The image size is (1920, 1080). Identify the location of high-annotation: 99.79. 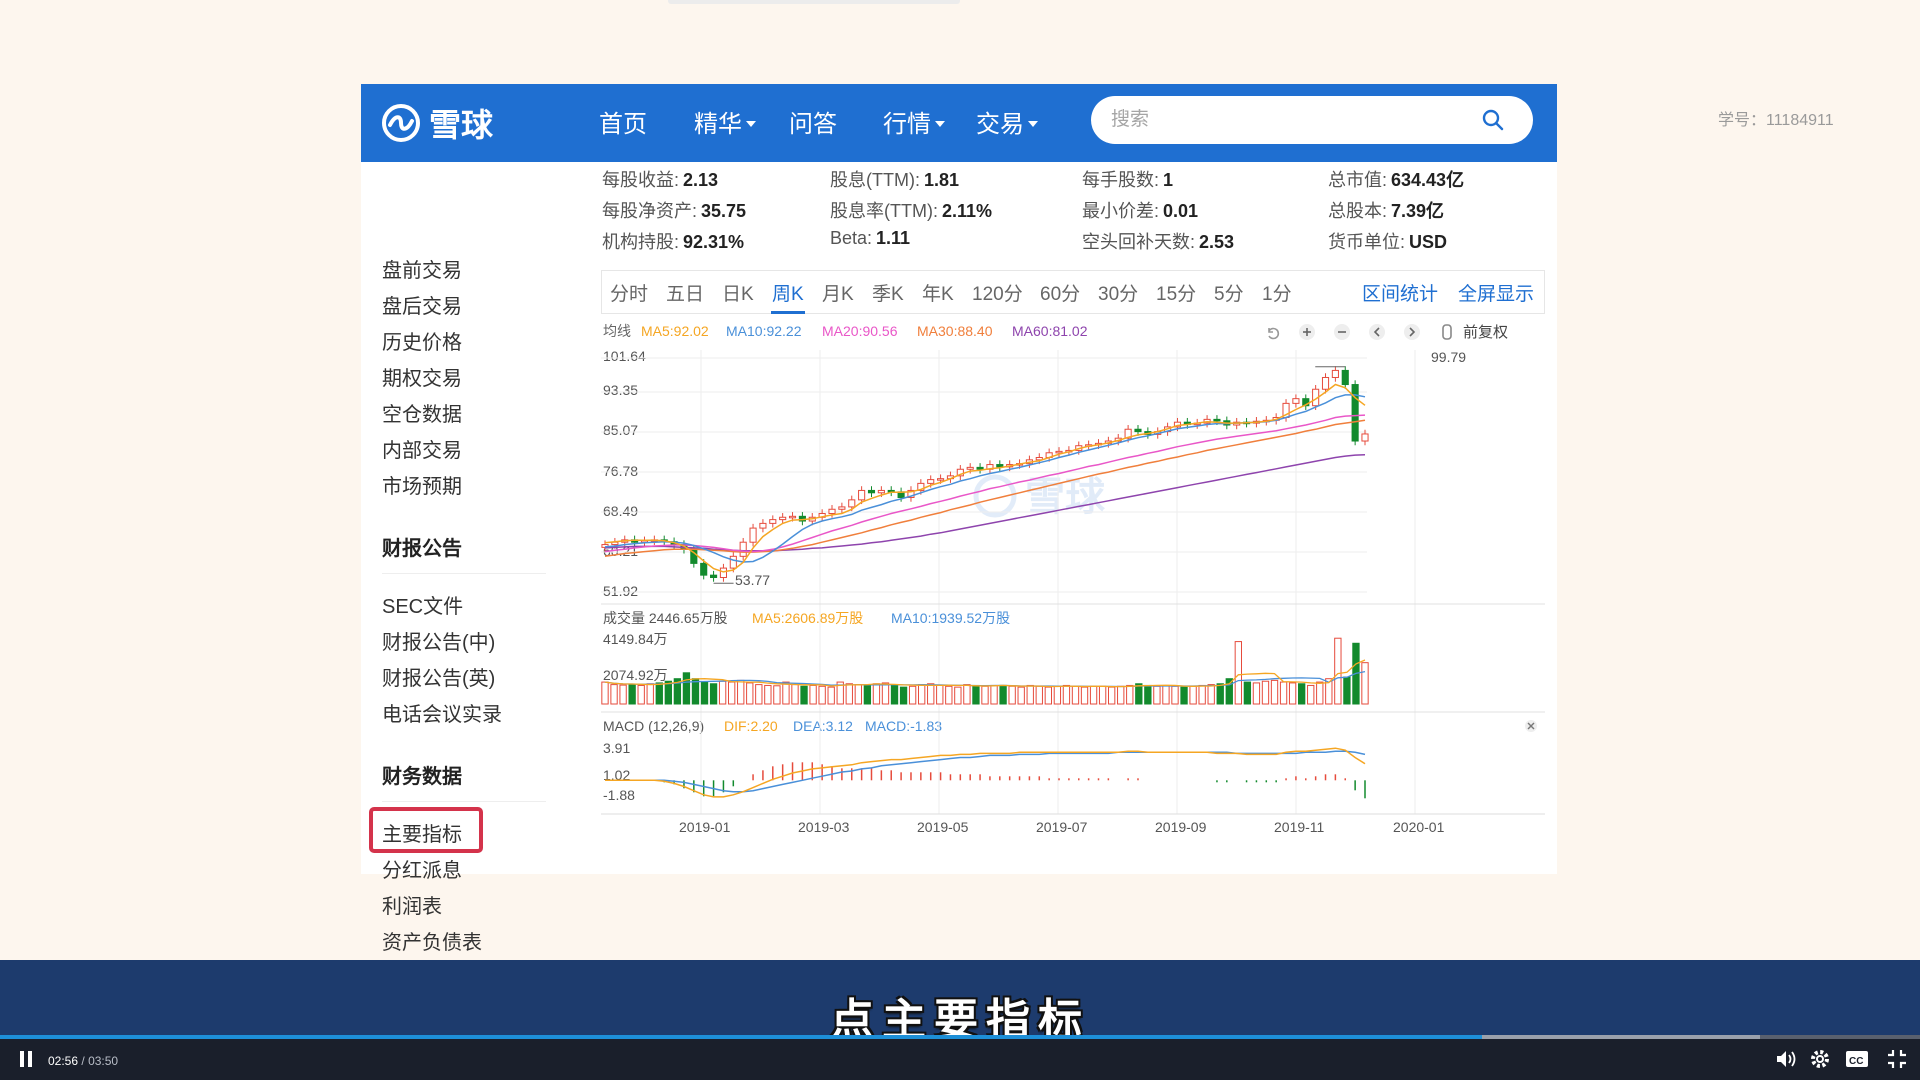
(1448, 357).